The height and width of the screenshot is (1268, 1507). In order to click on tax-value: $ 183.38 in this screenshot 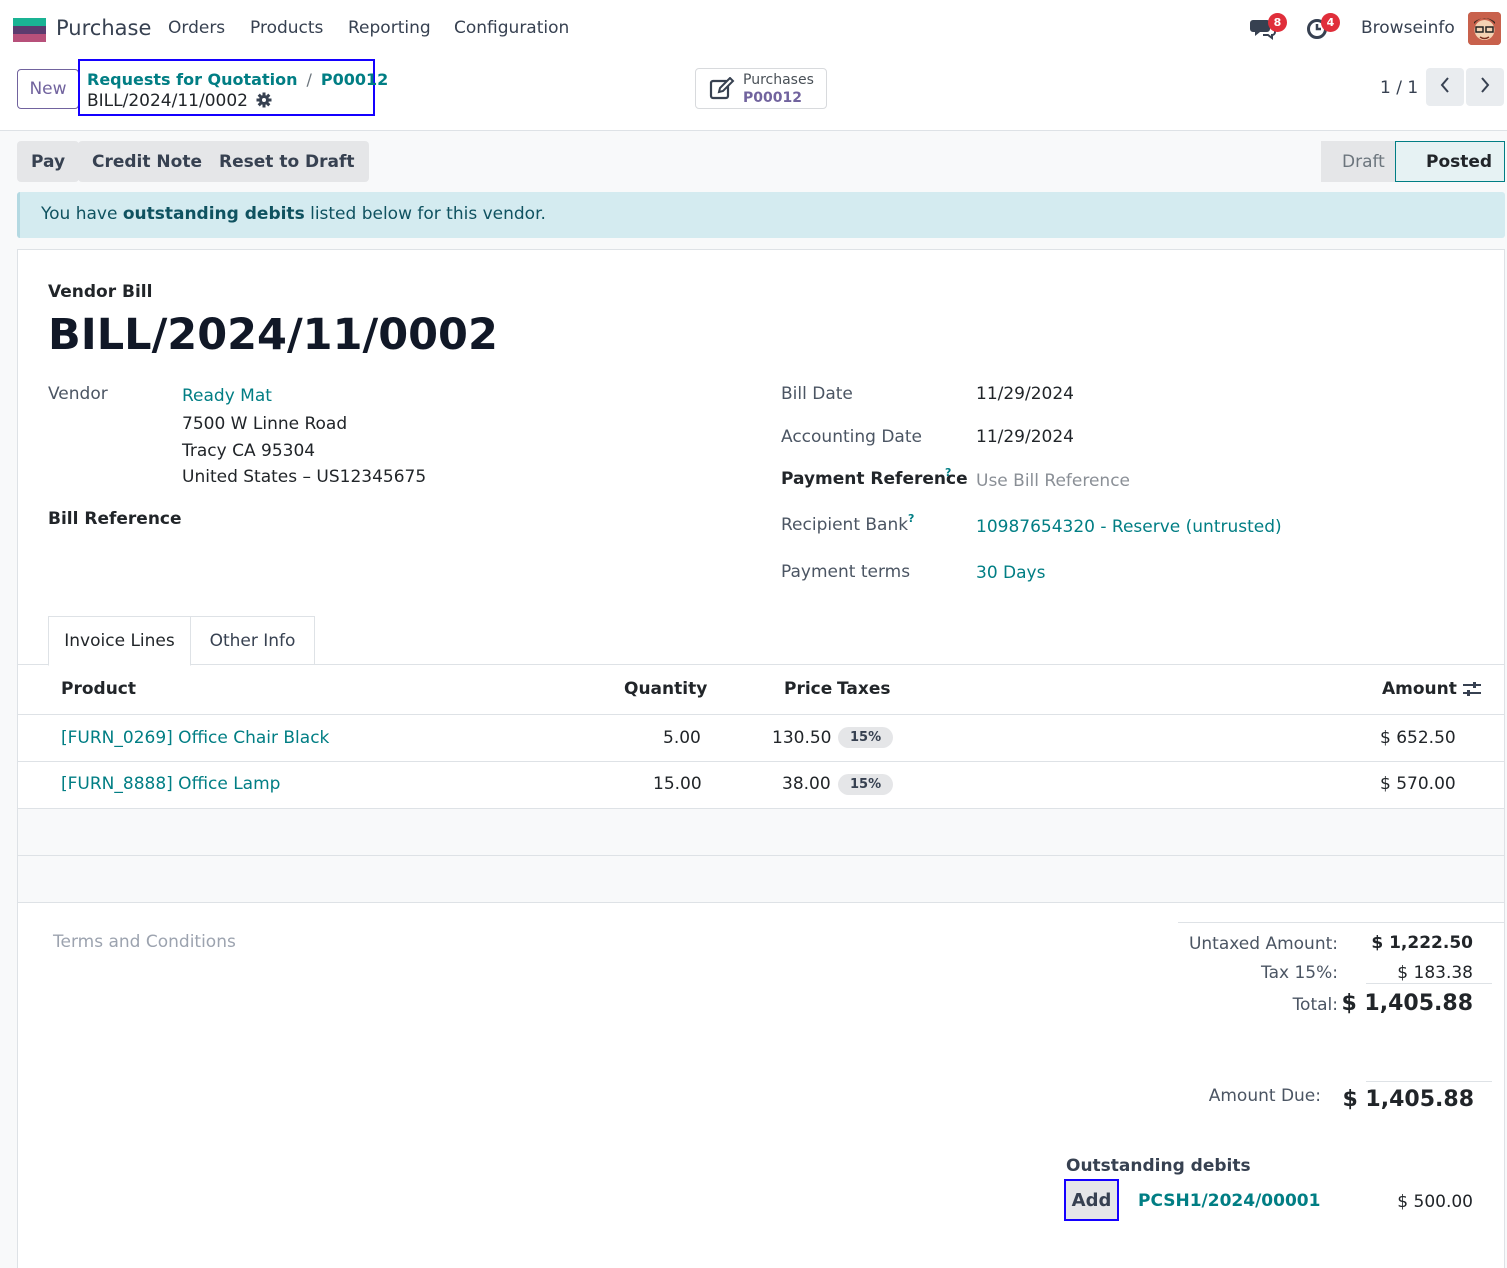, I will do `click(1435, 973)`.